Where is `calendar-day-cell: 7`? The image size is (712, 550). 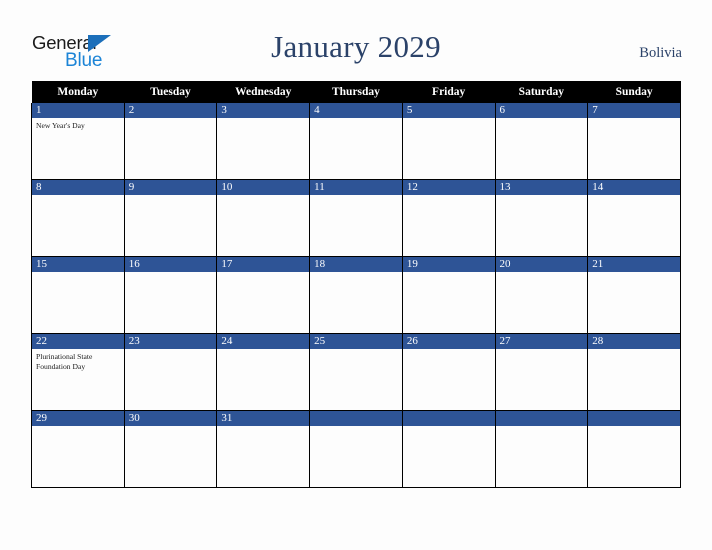 calendar-day-cell: 7 is located at coordinates (634, 141).